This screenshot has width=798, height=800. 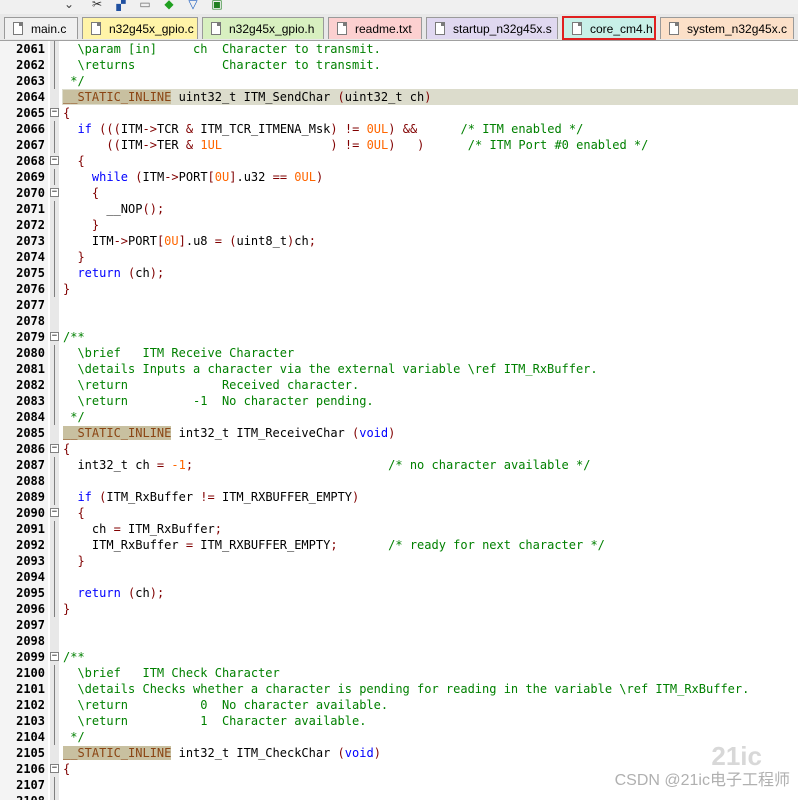 What do you see at coordinates (399, 673) in the screenshot?
I see `code-line: 2100 \brief ITM Check Character` at bounding box center [399, 673].